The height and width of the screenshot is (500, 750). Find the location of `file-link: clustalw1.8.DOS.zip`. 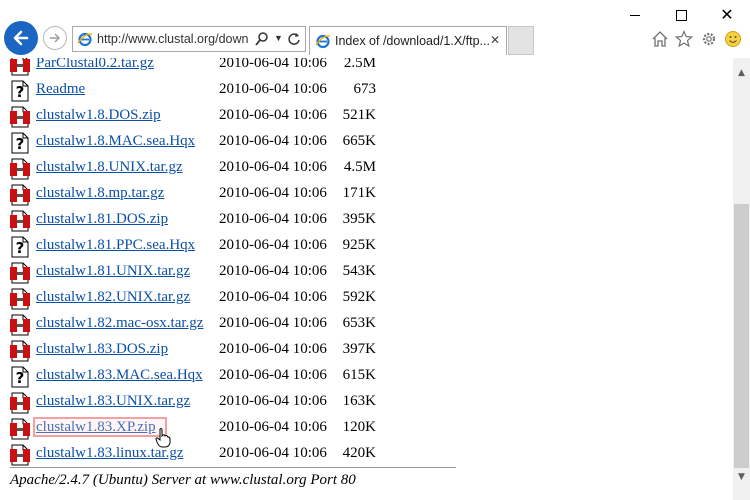

file-link: clustalw1.8.DOS.zip is located at coordinates (98, 115).